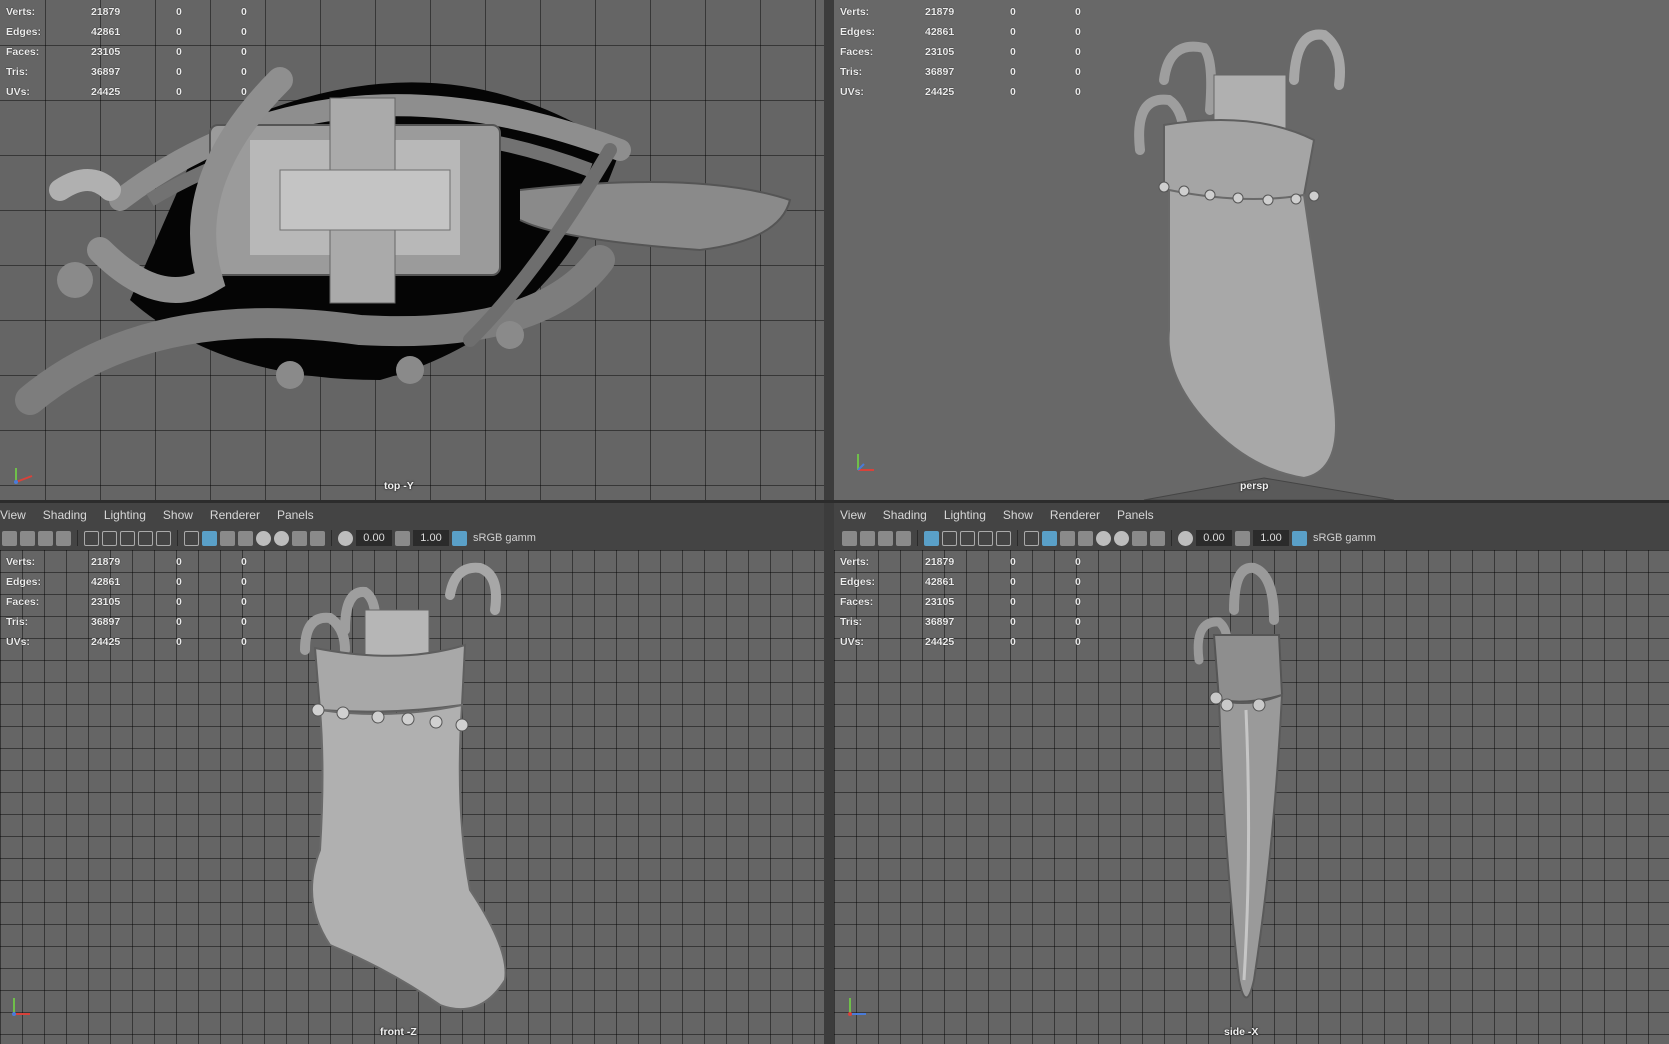 Image resolution: width=1669 pixels, height=1044 pixels. I want to click on camera-label-front: front -Z, so click(398, 1032).